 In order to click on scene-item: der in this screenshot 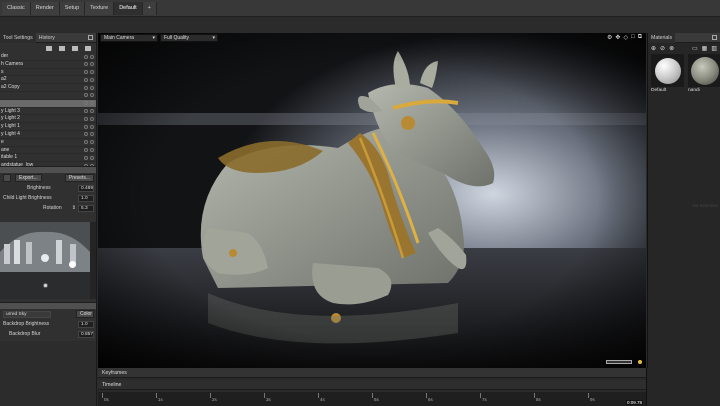, I will do `click(48, 57)`.